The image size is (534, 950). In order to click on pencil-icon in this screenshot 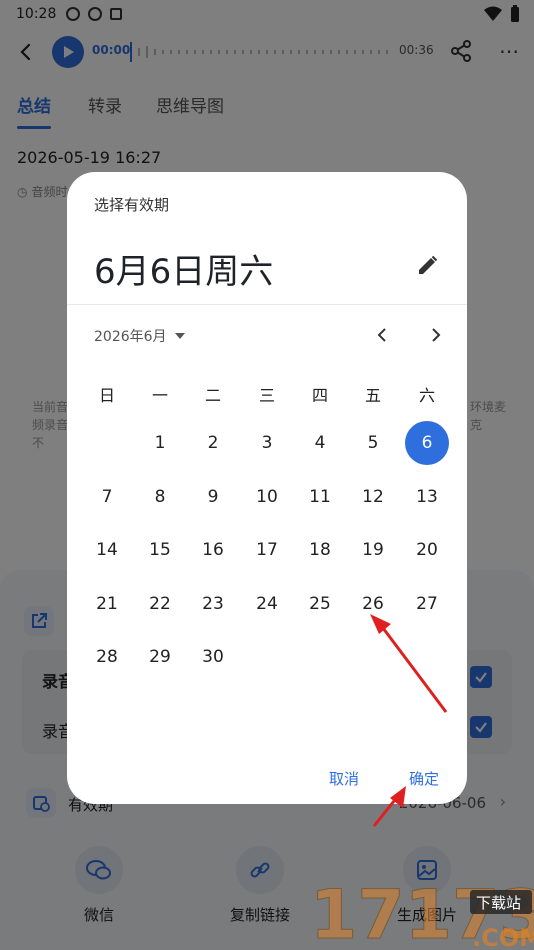, I will do `click(428, 264)`.